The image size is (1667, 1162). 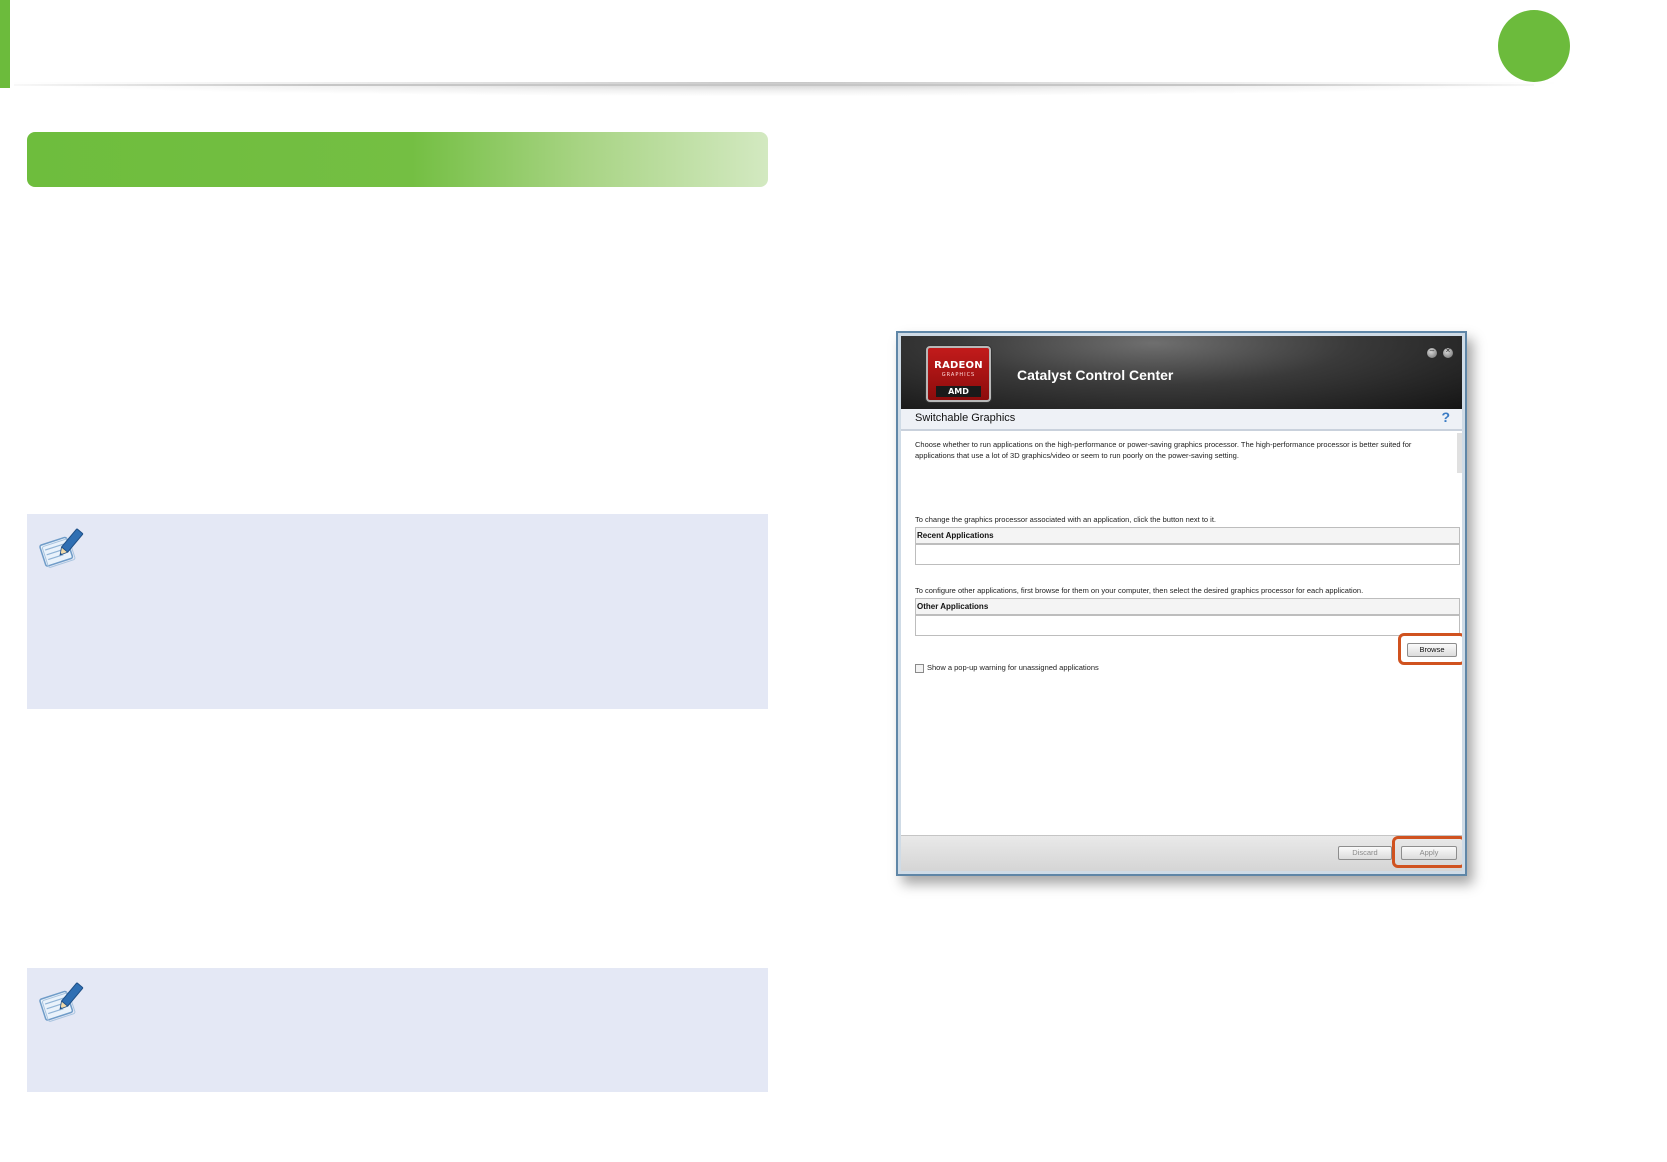 I want to click on cc-window-title: Catalyst Control Center, so click(x=1095, y=375).